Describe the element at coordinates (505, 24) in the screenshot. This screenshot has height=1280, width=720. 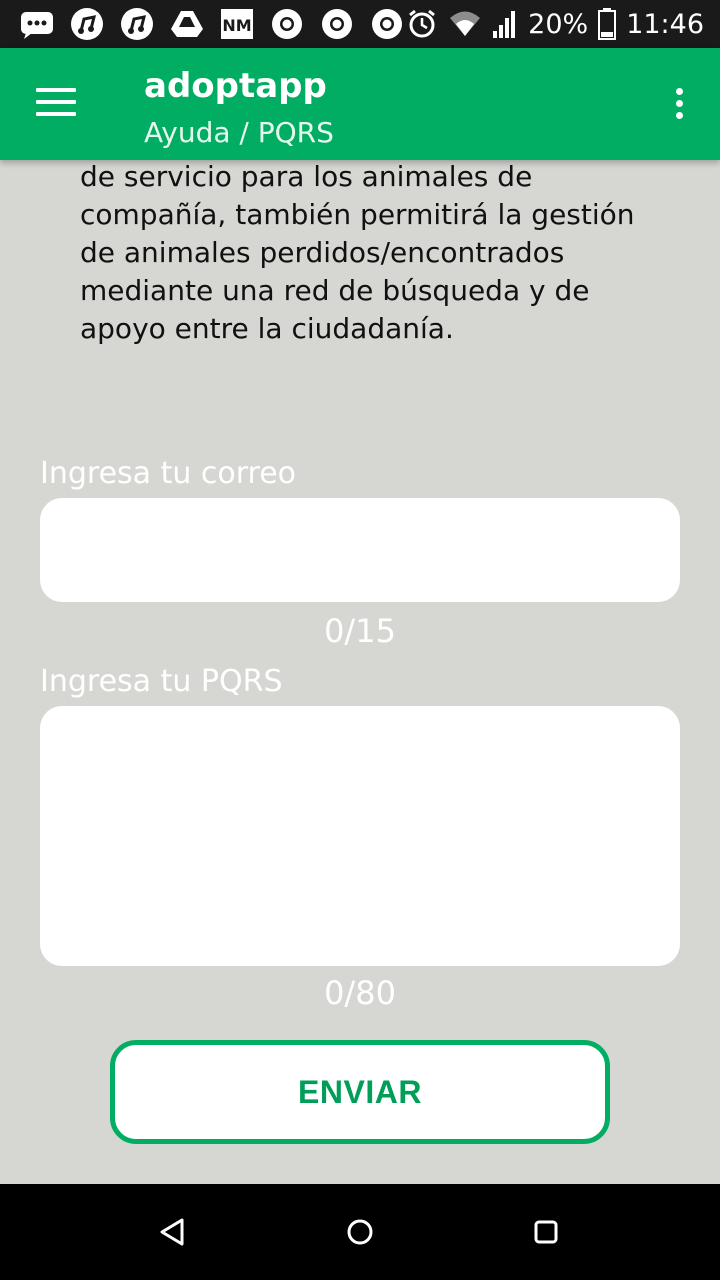
I see `signal-icon` at that location.